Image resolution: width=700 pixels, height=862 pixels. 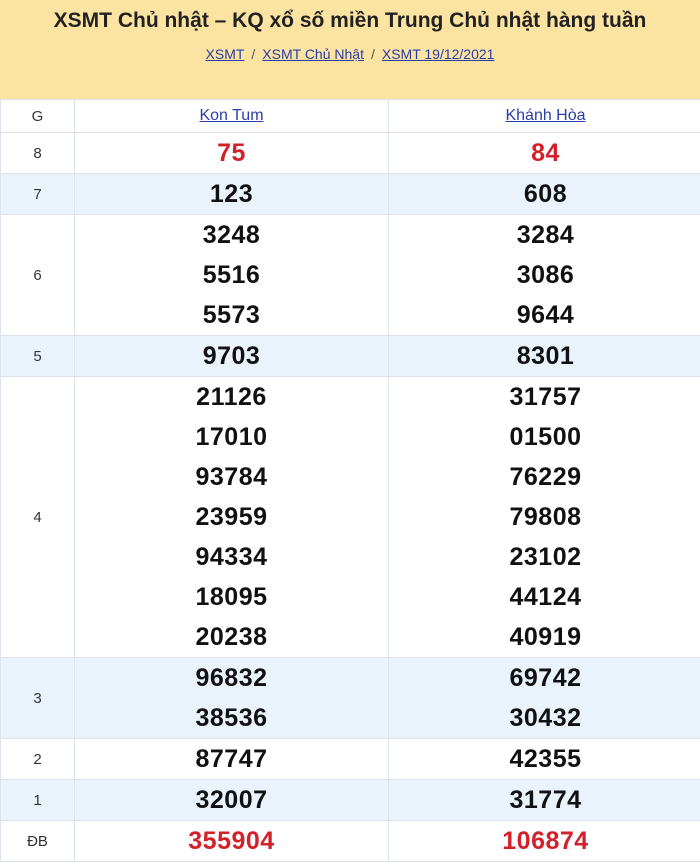 I want to click on prize-row: 28774742355, so click(x=350, y=759).